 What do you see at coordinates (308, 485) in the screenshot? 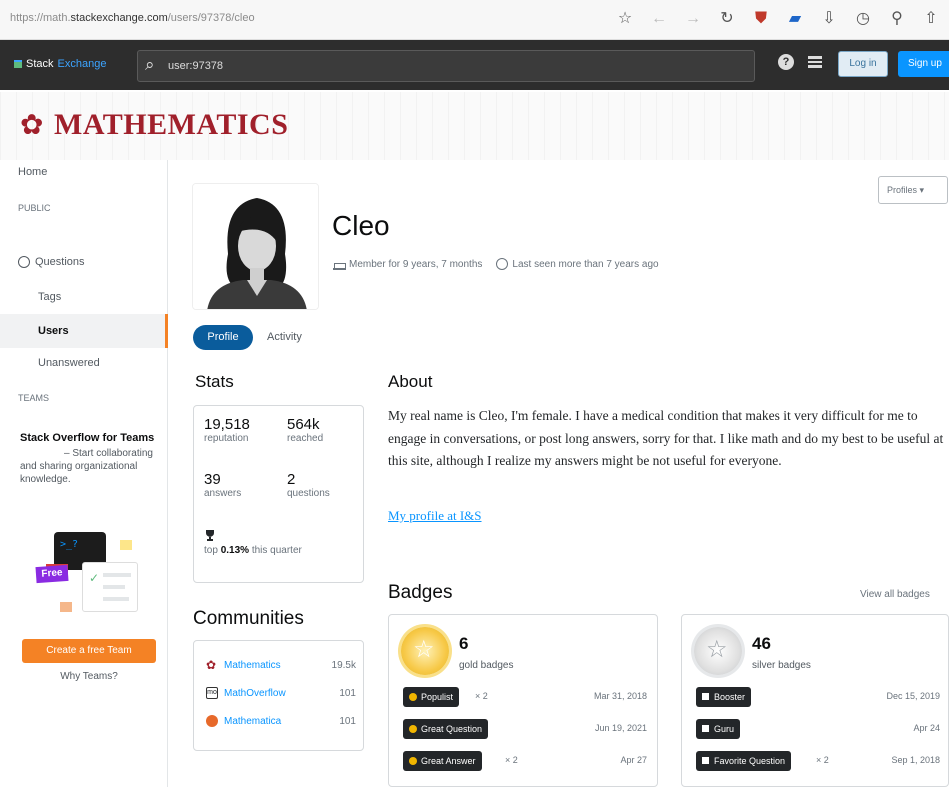
I see `stat-questions: 2 questions` at bounding box center [308, 485].